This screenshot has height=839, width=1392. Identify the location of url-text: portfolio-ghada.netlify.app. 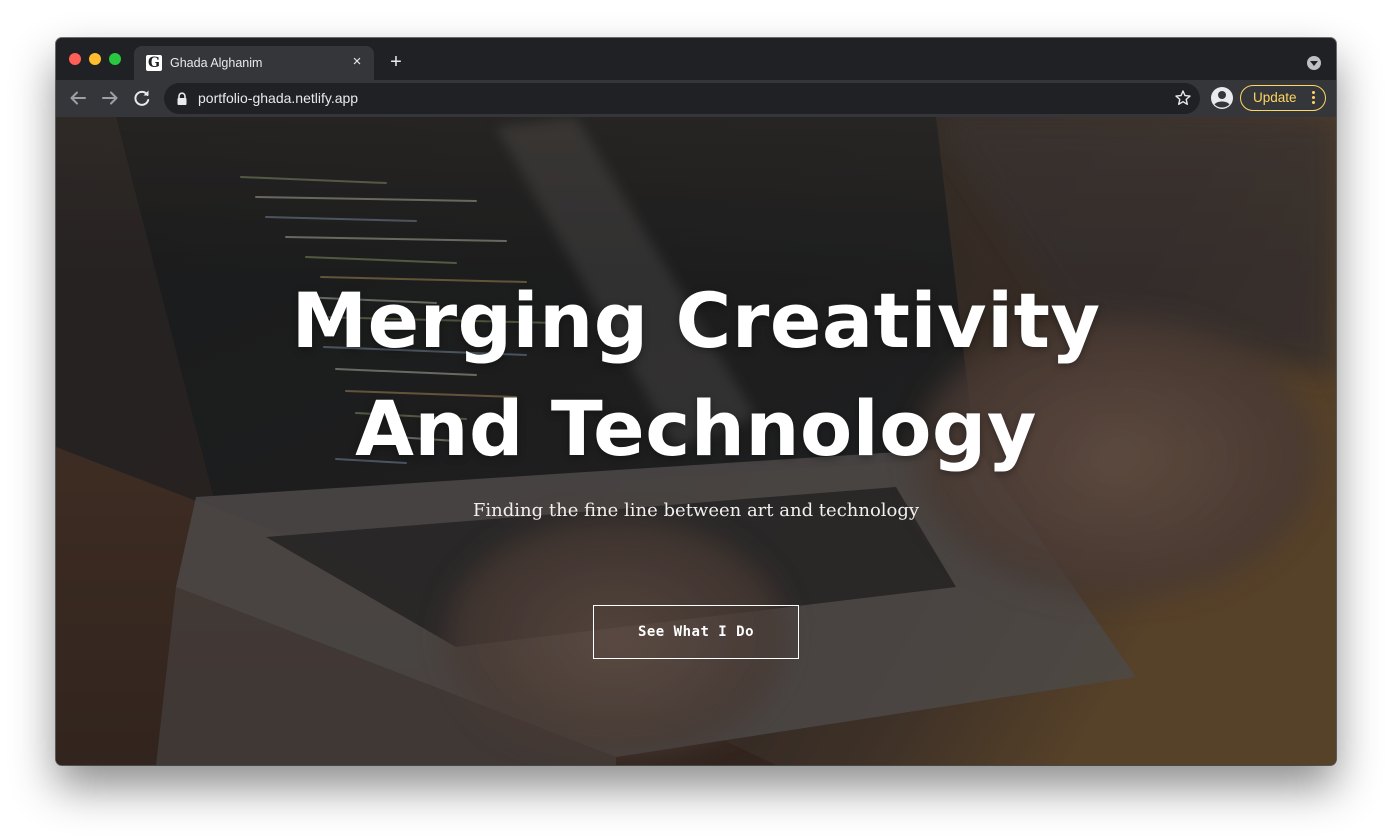
(278, 98).